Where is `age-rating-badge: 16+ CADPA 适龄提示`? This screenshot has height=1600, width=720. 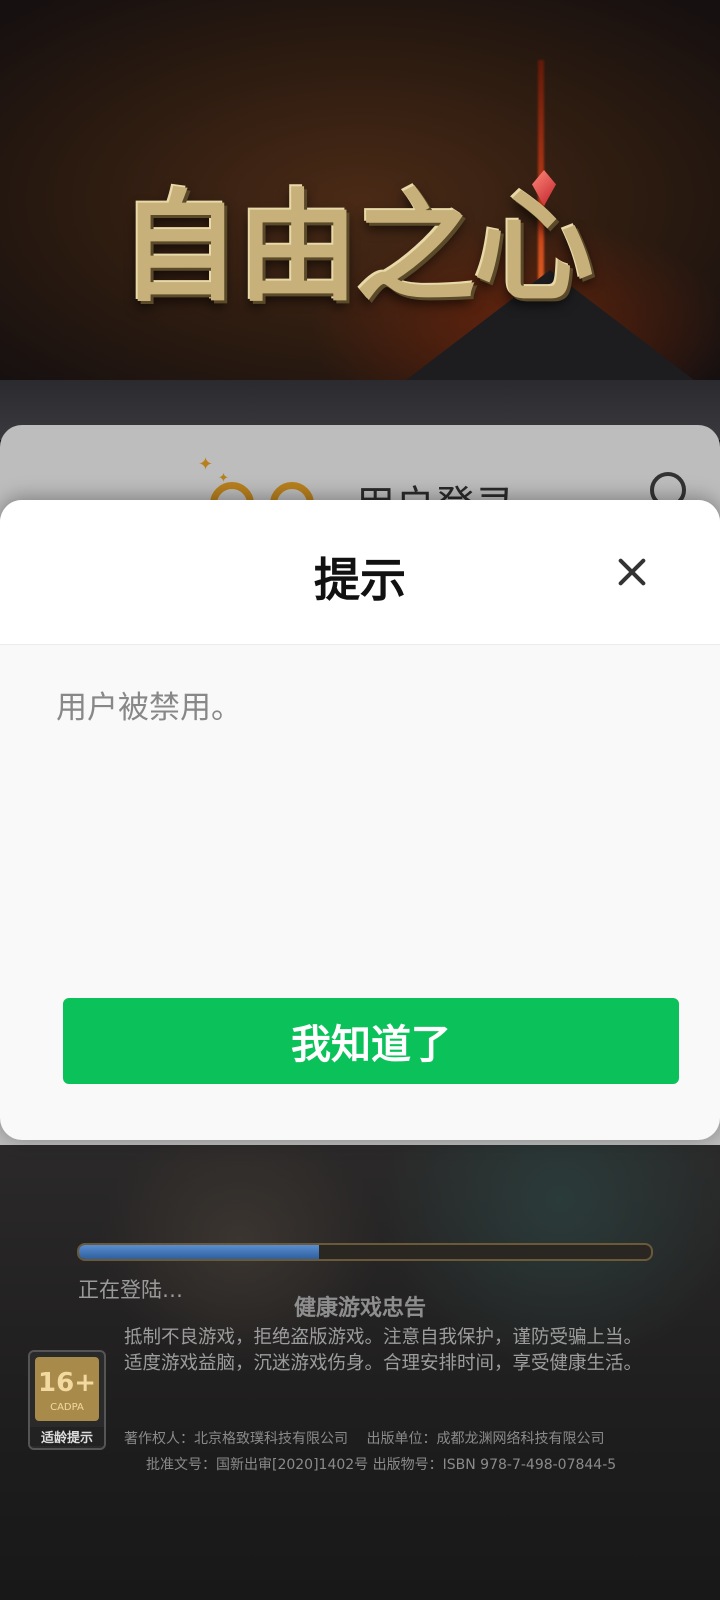
age-rating-badge: 16+ CADPA 适龄提示 is located at coordinates (67, 1400).